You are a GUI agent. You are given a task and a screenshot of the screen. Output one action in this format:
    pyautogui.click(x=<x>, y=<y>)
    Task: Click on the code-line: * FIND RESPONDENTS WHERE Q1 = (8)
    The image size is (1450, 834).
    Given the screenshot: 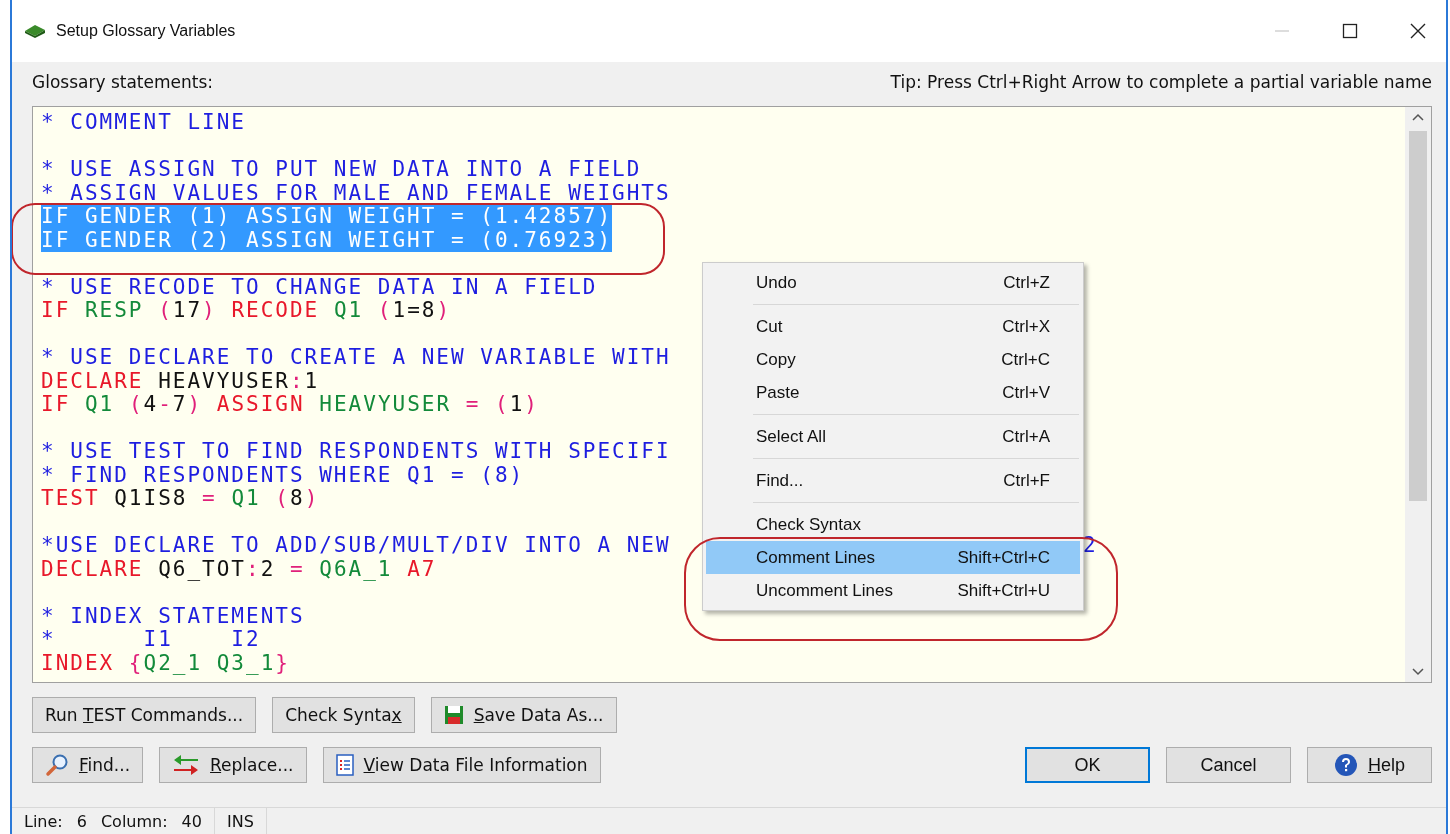 What is the action you would take?
    pyautogui.click(x=283, y=474)
    